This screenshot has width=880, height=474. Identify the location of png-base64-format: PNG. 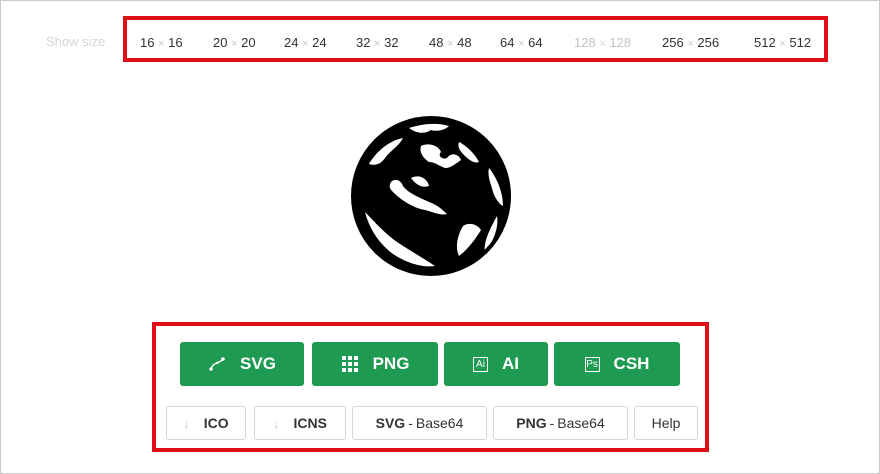
(531, 423).